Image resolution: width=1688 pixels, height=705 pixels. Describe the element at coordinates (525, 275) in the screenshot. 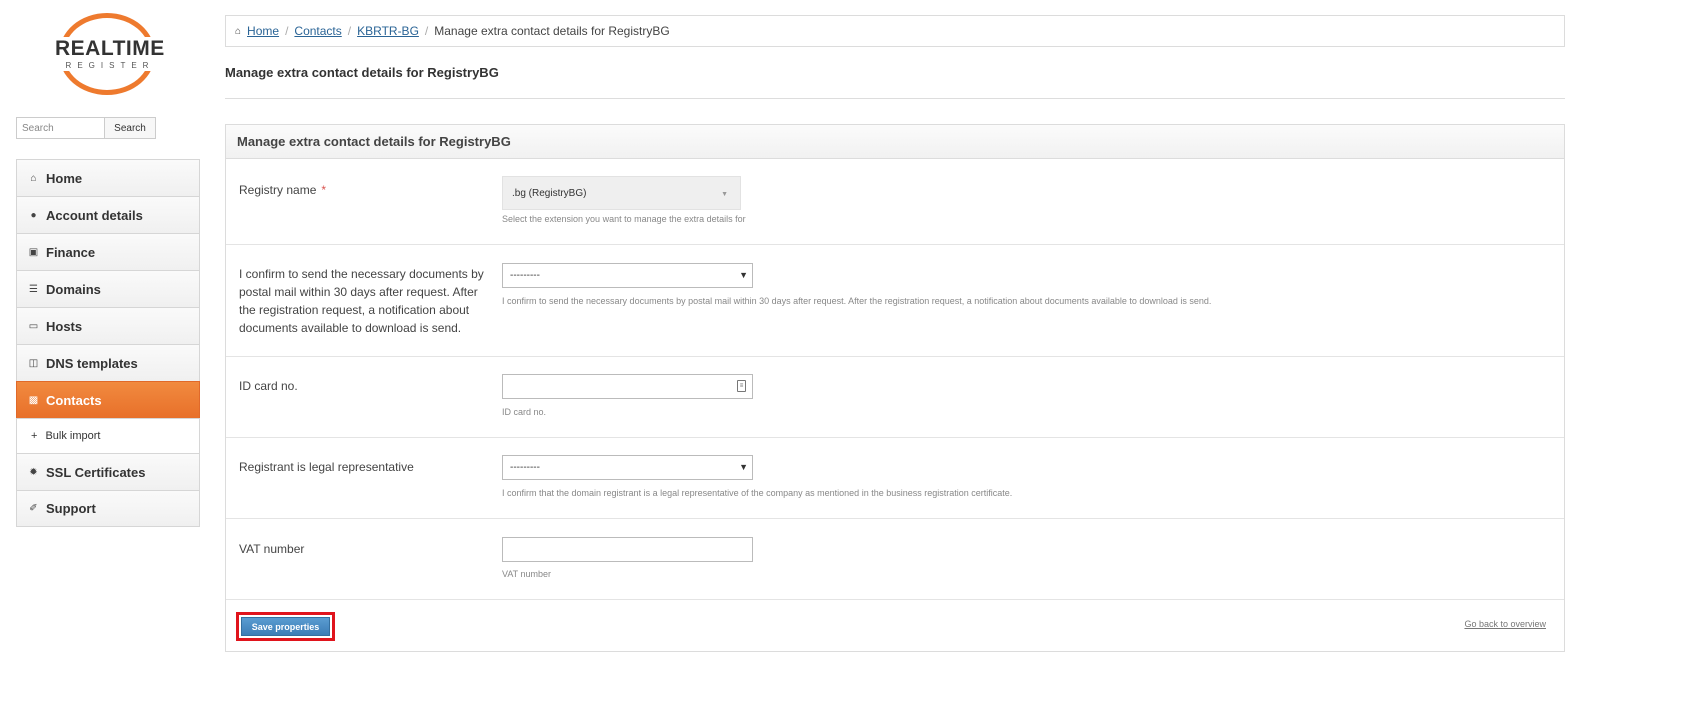

I see `confirm-docs-select-value: ---------` at that location.